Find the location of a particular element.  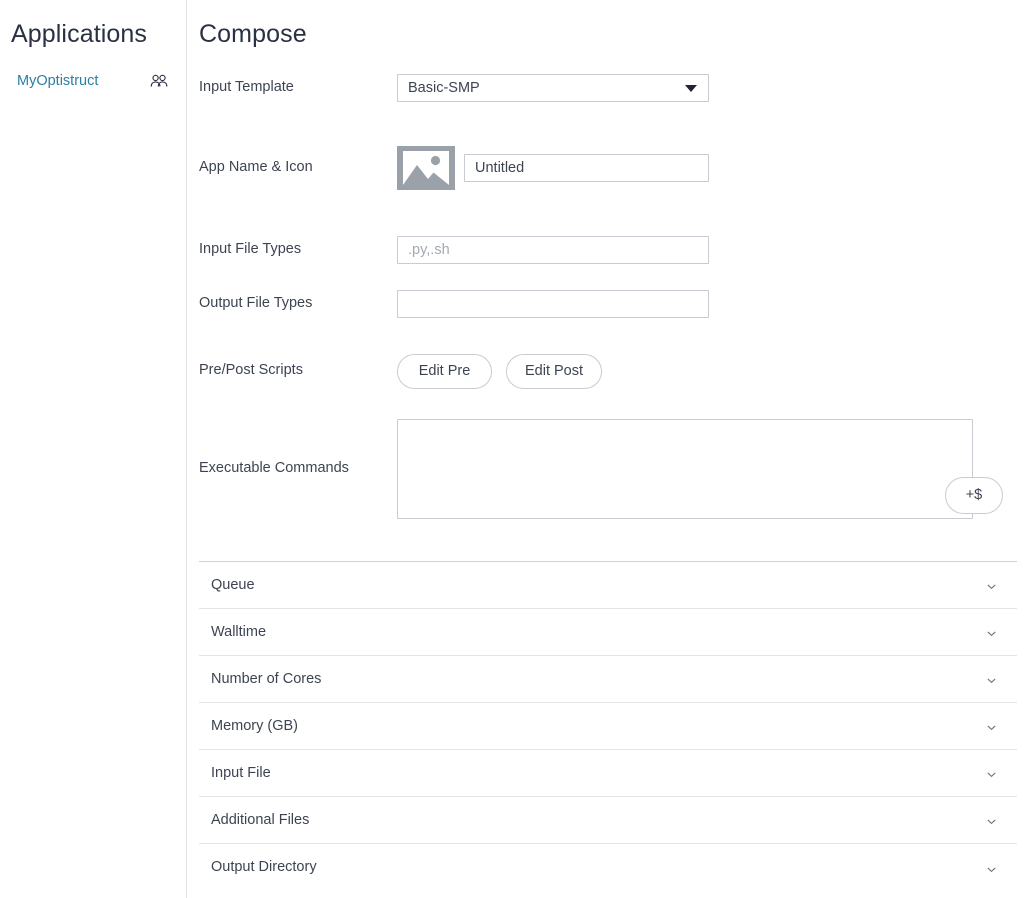

input-file-types-label: Input File Types is located at coordinates (250, 248).